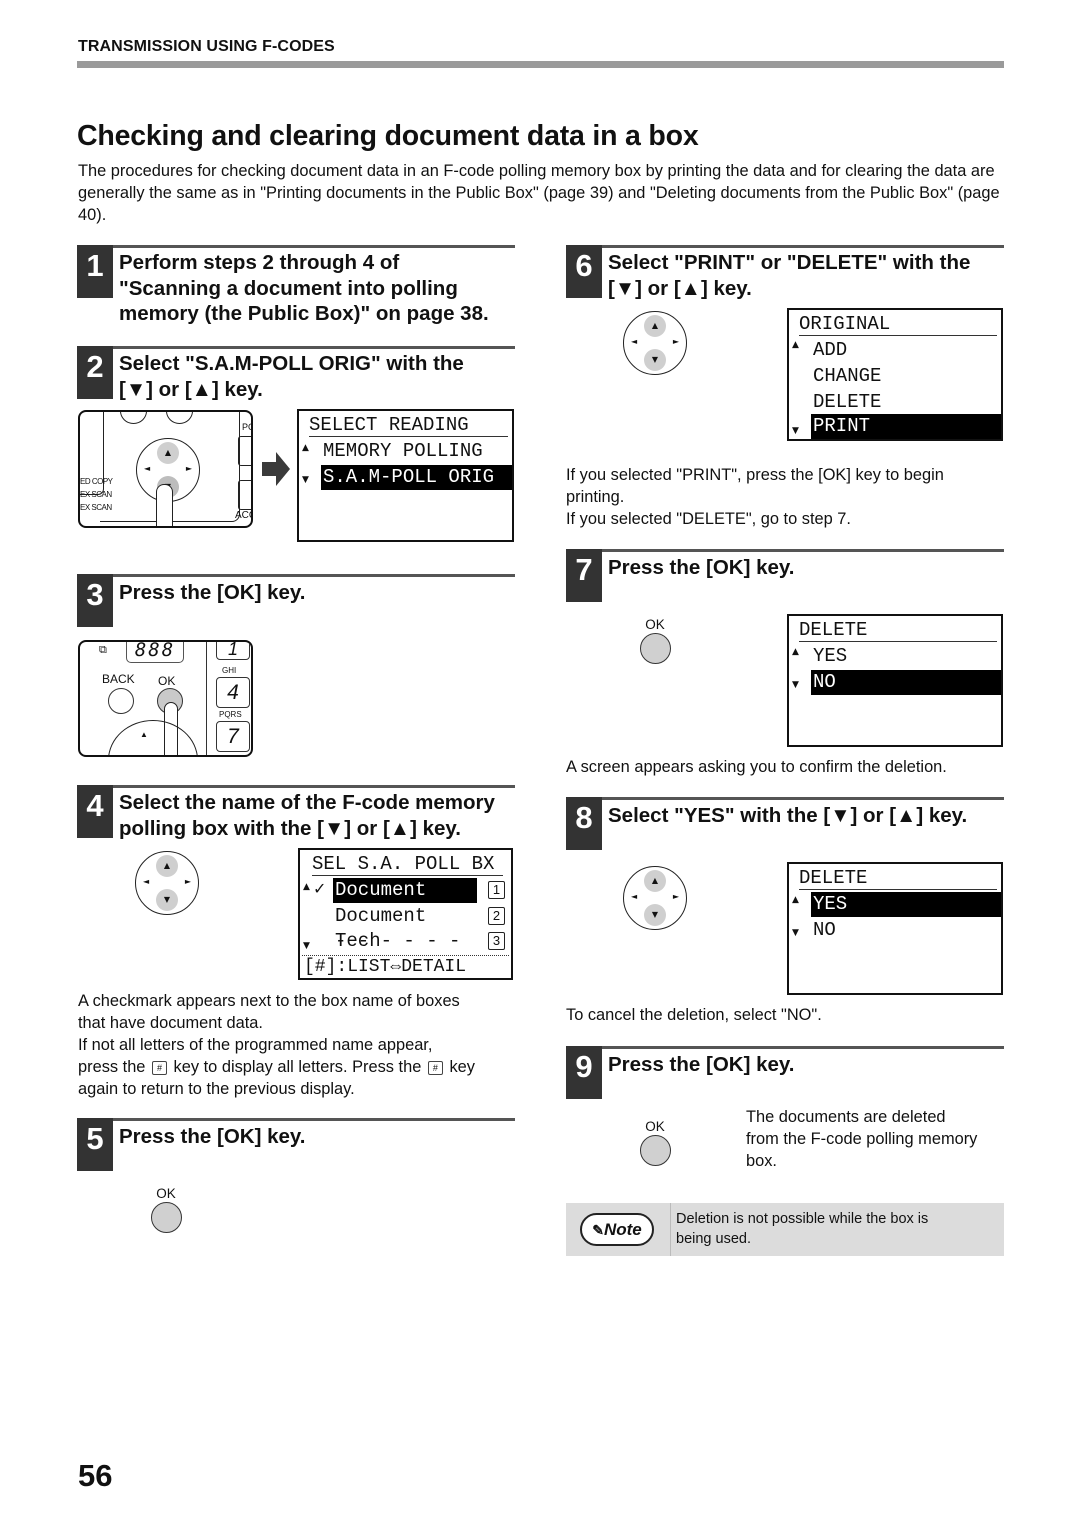  I want to click on step-title-line: Select "S.A.M-POLL ORIG" with the, so click(291, 363).